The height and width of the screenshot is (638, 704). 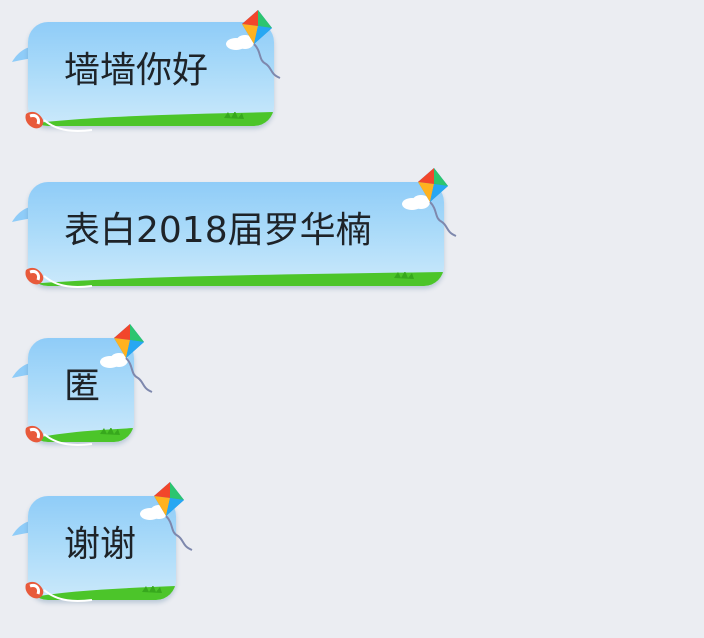 I want to click on message-text: 谢谢, so click(x=100, y=544).